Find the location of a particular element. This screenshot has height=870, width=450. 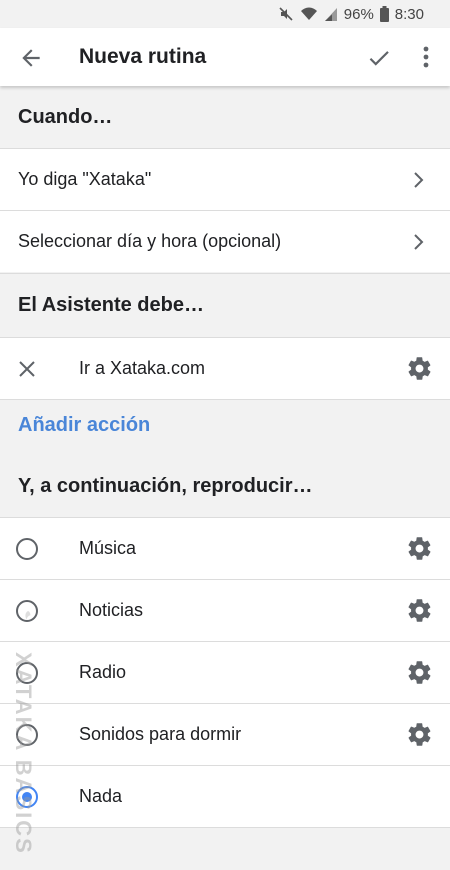

action-item: Ir a Xataka.com is located at coordinates (225, 368).